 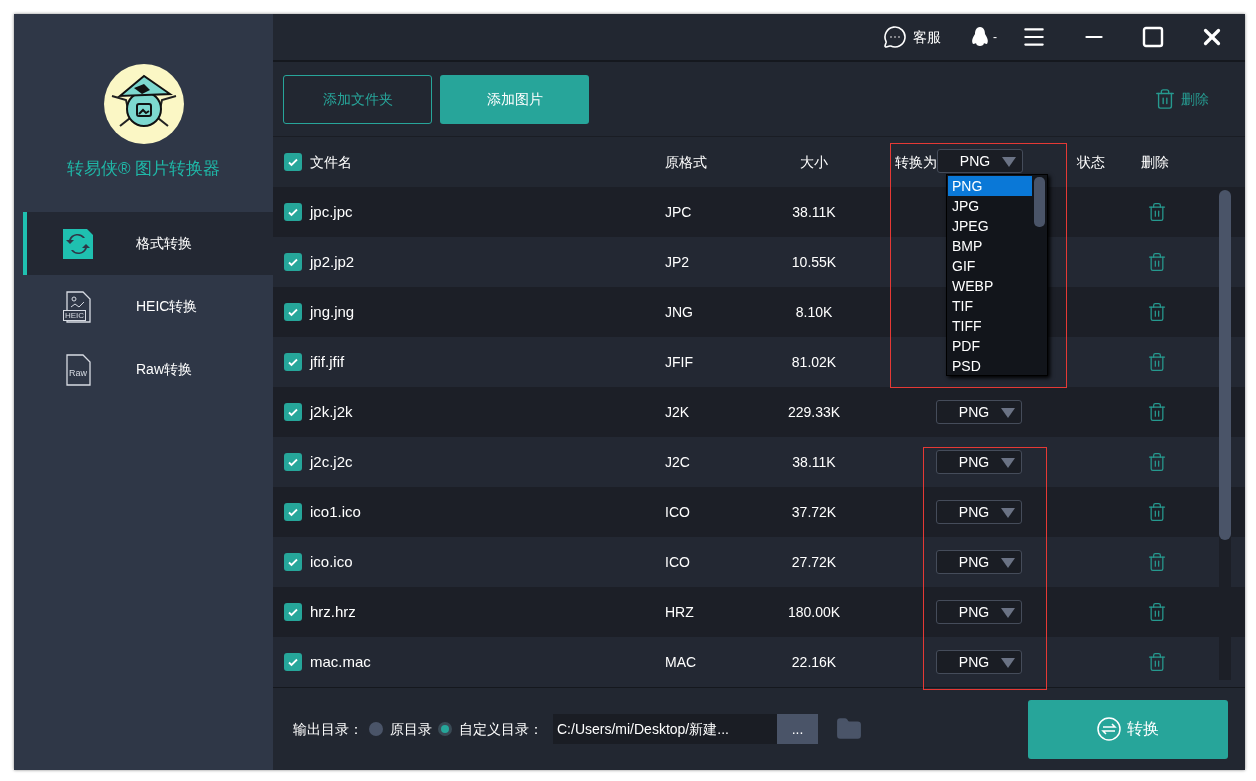 What do you see at coordinates (357, 99) in the screenshot?
I see `add-folder-button: 添加文件夹` at bounding box center [357, 99].